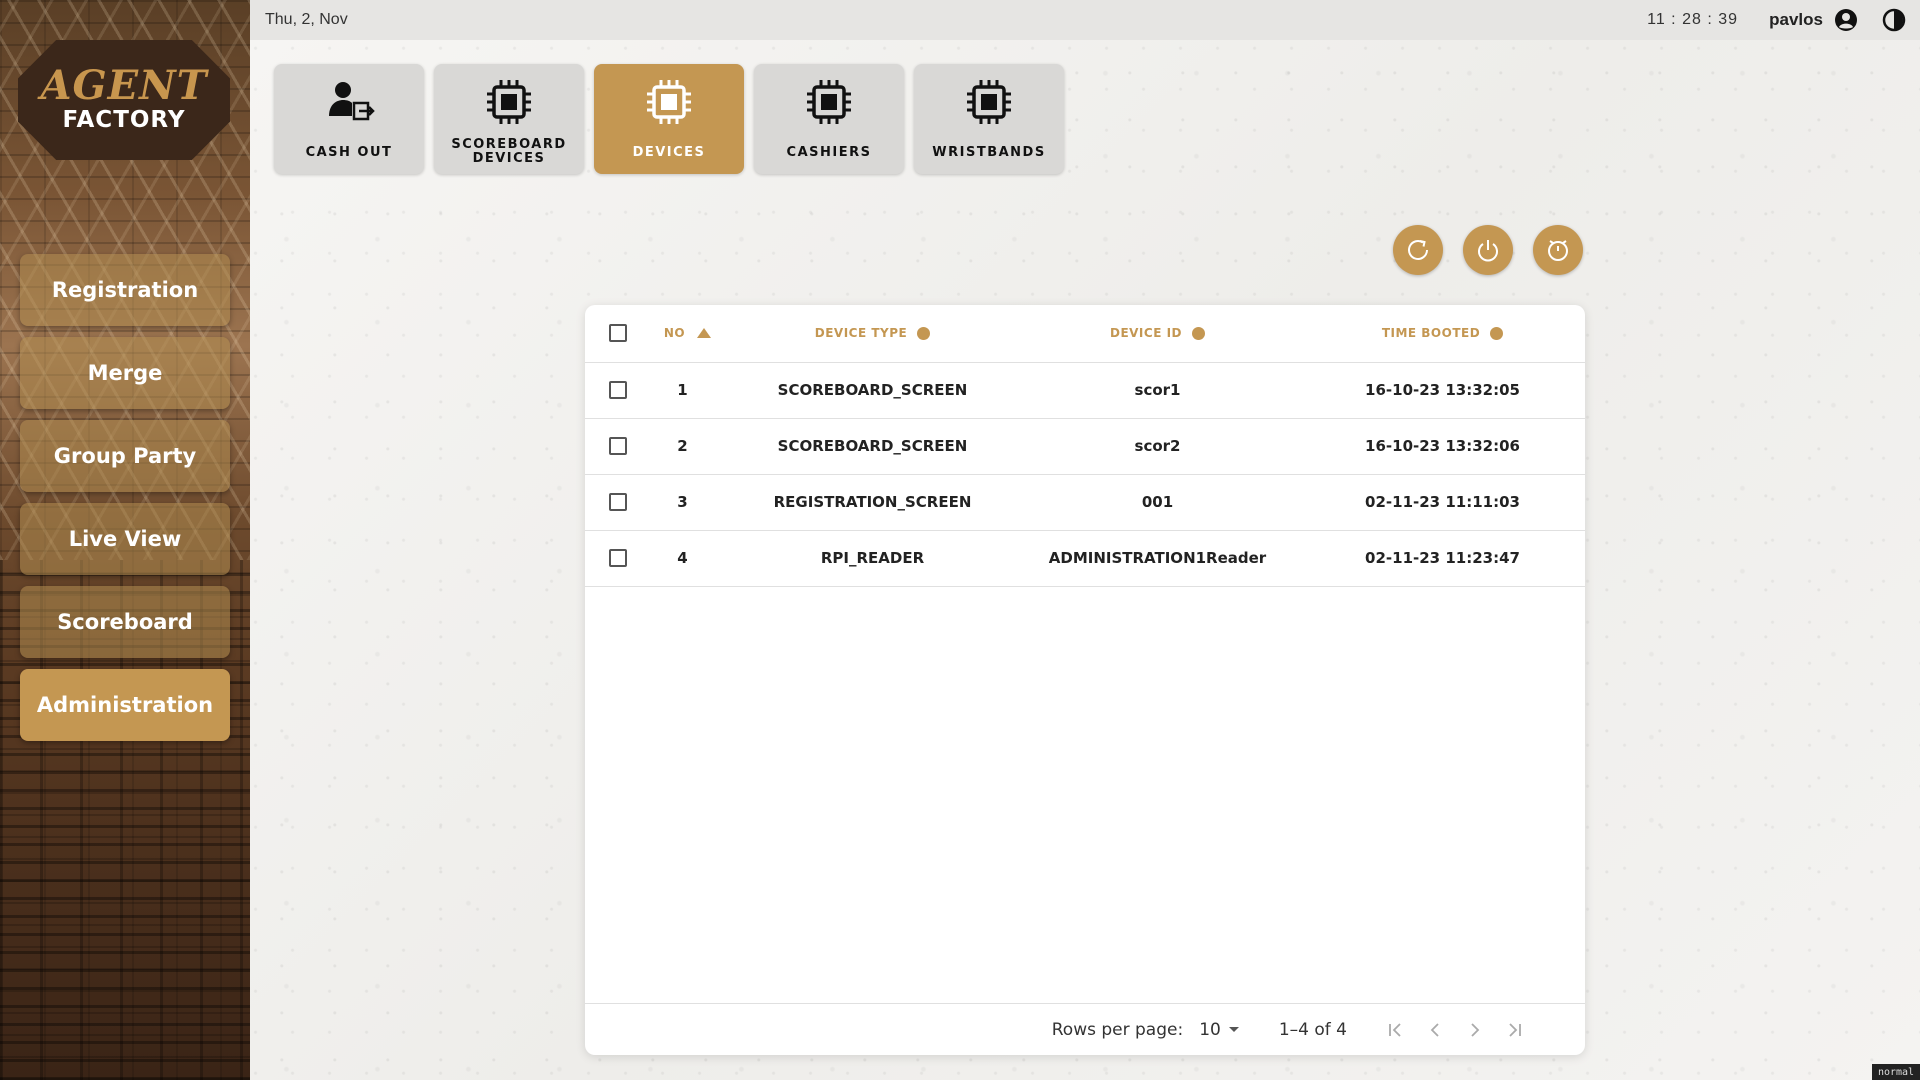 This screenshot has width=1920, height=1080. Describe the element at coordinates (1157, 446) in the screenshot. I see `cell-device-id: scor2` at that location.